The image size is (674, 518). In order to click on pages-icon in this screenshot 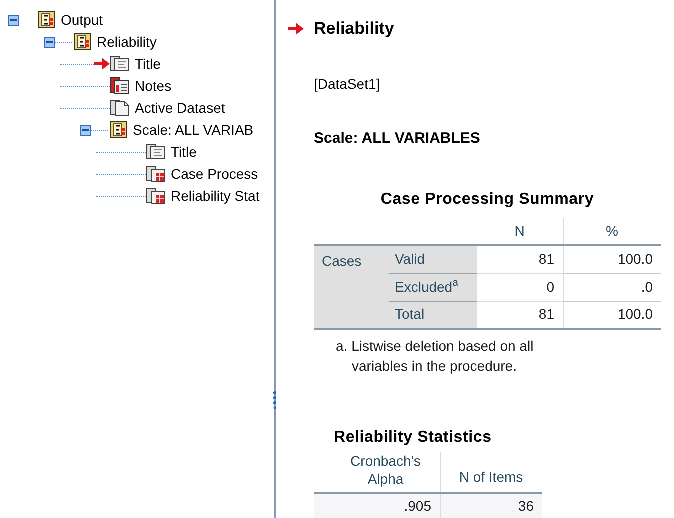, I will do `click(120, 108)`.